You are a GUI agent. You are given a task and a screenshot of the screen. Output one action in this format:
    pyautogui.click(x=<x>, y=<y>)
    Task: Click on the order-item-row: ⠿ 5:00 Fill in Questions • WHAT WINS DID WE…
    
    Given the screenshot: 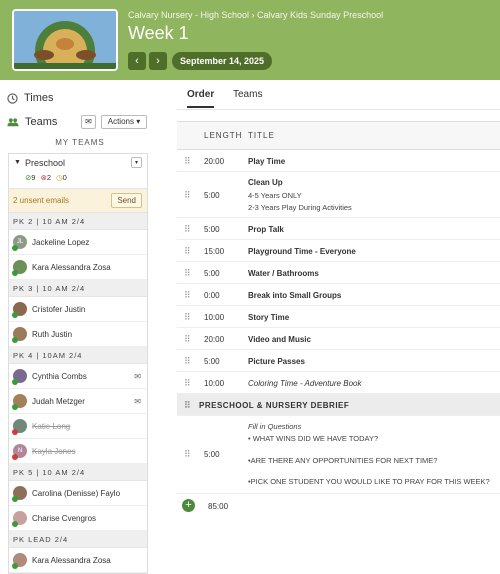 What is the action you would take?
    pyautogui.click(x=338, y=455)
    